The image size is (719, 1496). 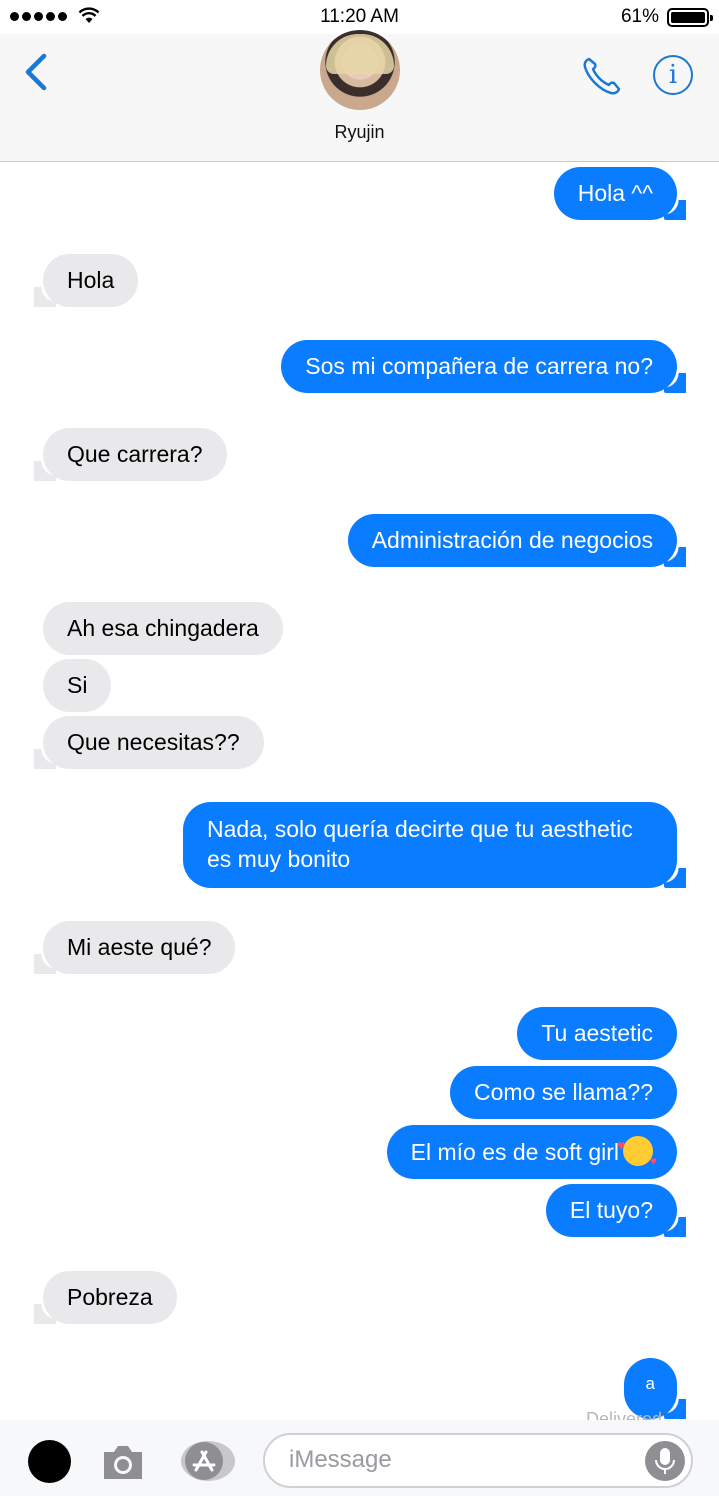 What do you see at coordinates (459, 1460) in the screenshot?
I see `imessage-input` at bounding box center [459, 1460].